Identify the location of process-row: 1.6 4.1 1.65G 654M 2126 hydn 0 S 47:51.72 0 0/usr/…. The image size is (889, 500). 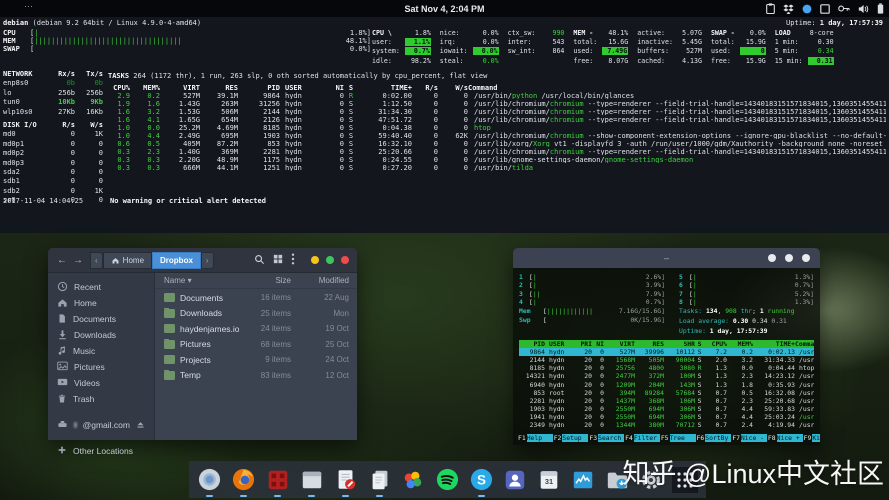
(495, 119).